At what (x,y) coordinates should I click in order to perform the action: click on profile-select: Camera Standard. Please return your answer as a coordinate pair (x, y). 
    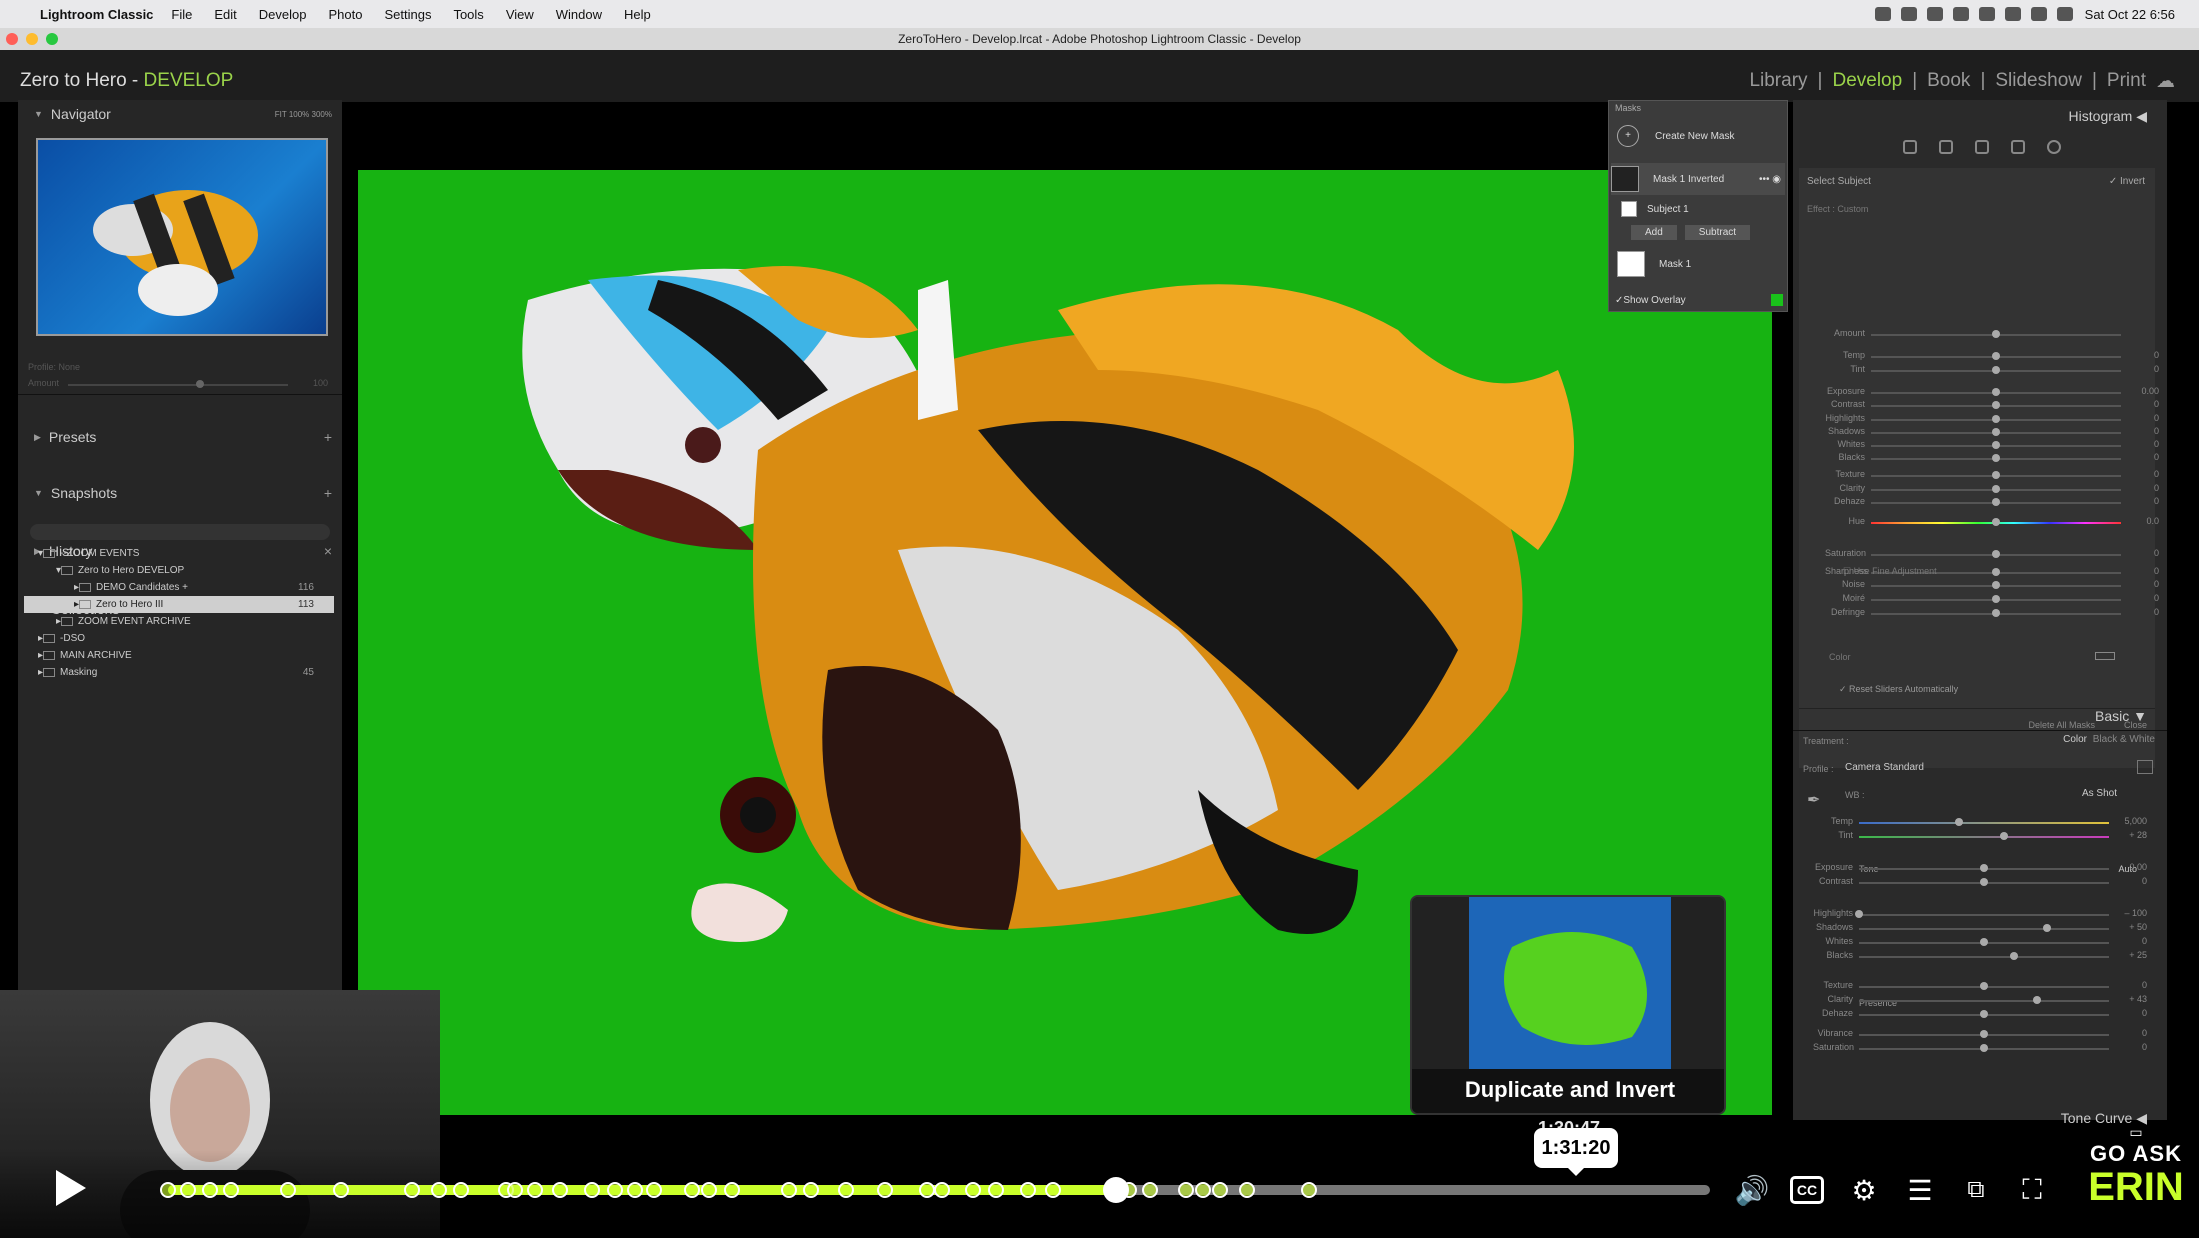
    Looking at the image, I should click on (1884, 767).